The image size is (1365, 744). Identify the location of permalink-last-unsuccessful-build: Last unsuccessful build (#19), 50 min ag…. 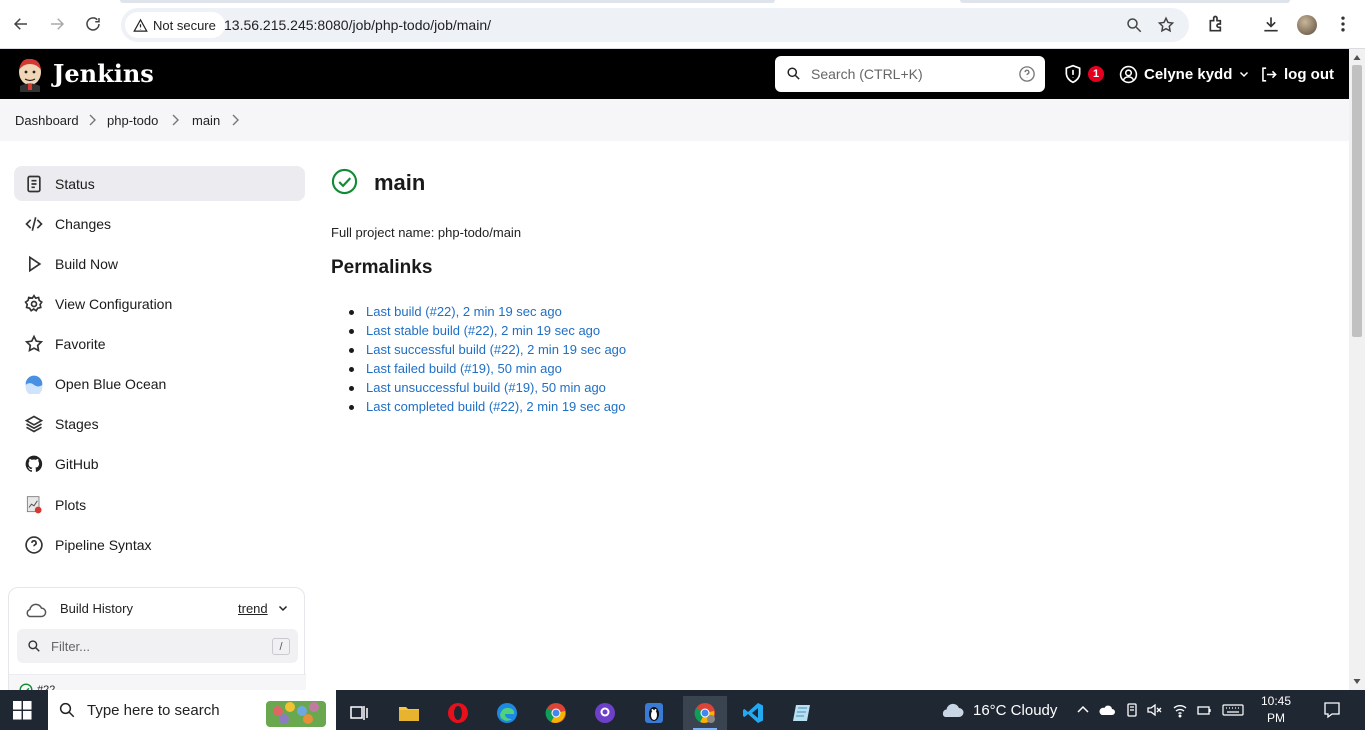
(486, 387).